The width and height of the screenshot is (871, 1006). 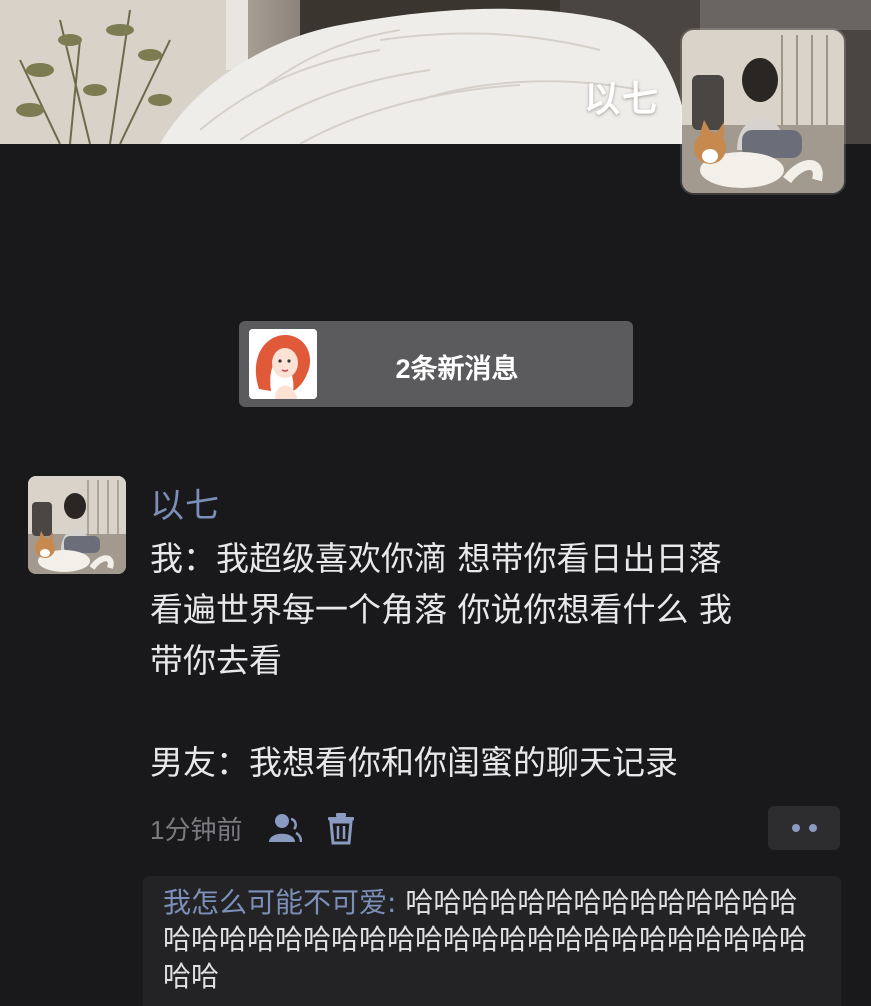 What do you see at coordinates (495, 711) in the screenshot?
I see `post-line-blank` at bounding box center [495, 711].